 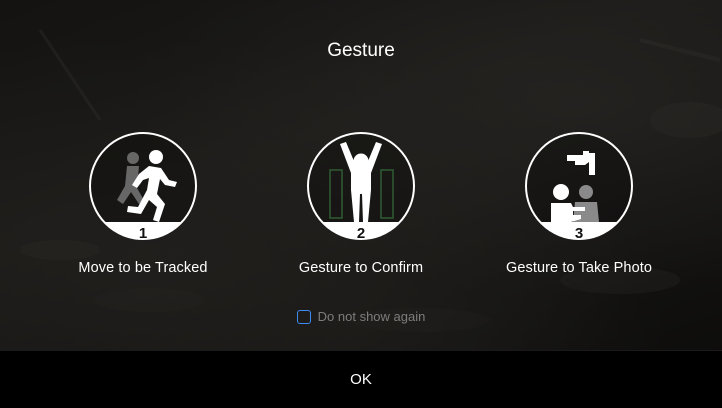 What do you see at coordinates (361, 233) in the screenshot?
I see `step-number: 2` at bounding box center [361, 233].